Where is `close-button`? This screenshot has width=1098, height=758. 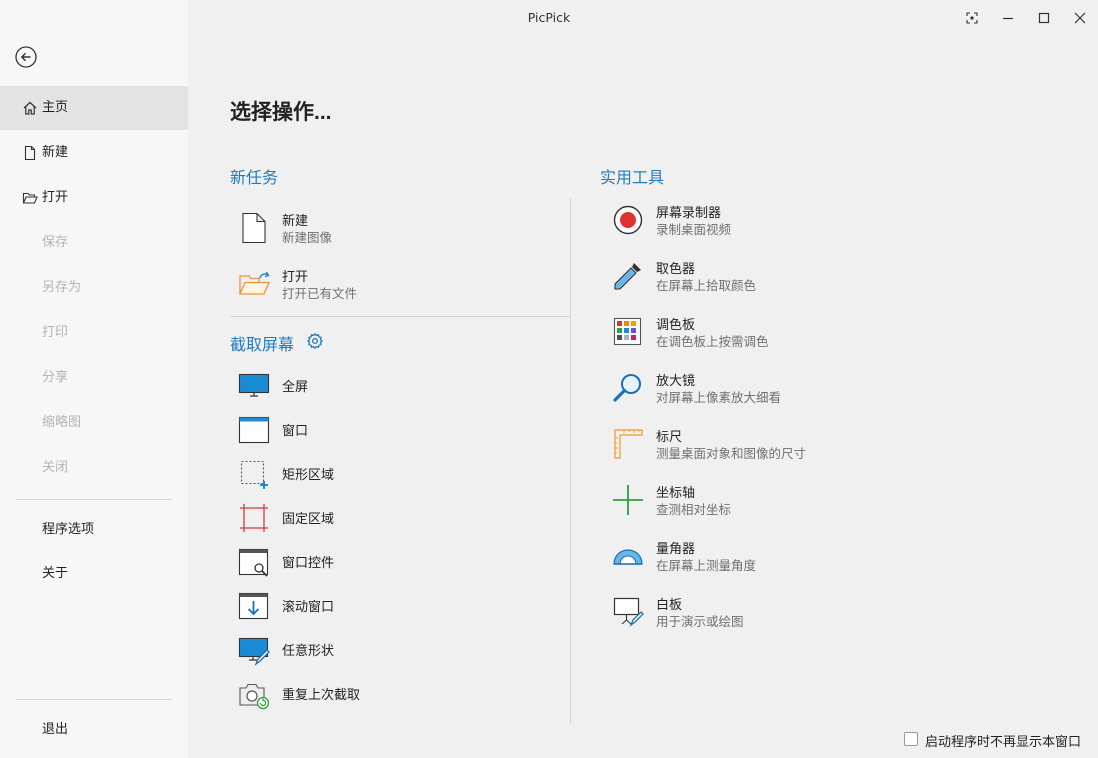
close-button is located at coordinates (1080, 18).